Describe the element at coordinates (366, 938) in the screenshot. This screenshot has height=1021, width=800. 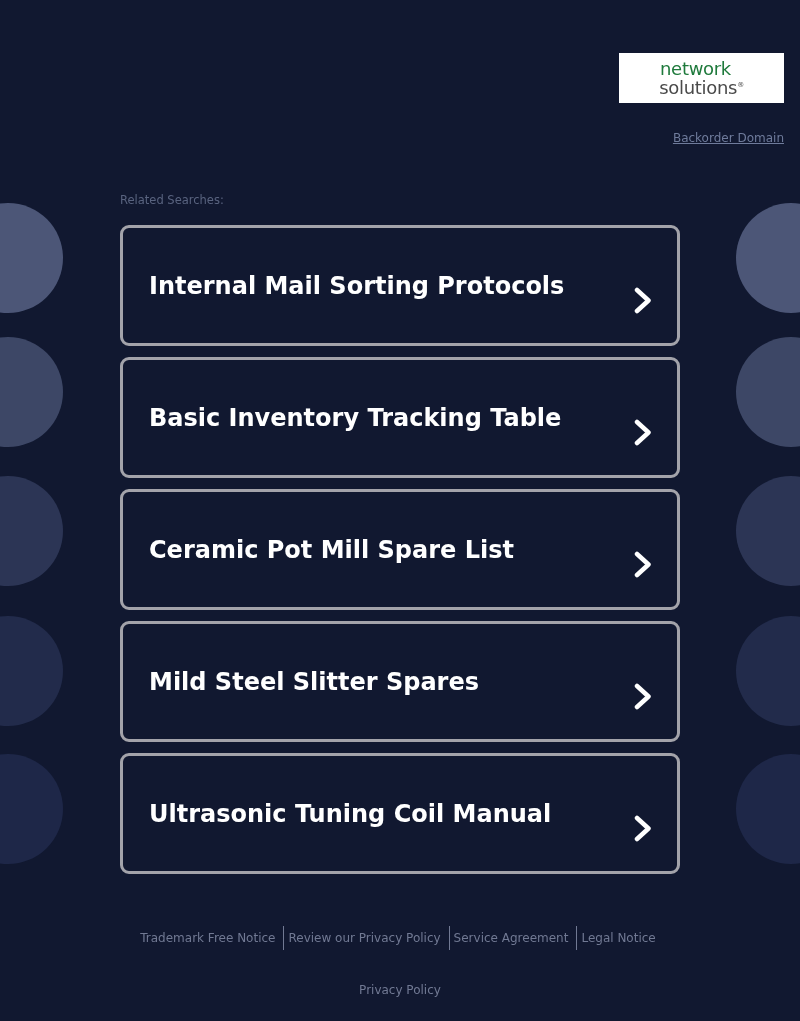
I see `footer-link: Review our Privacy Policy` at that location.